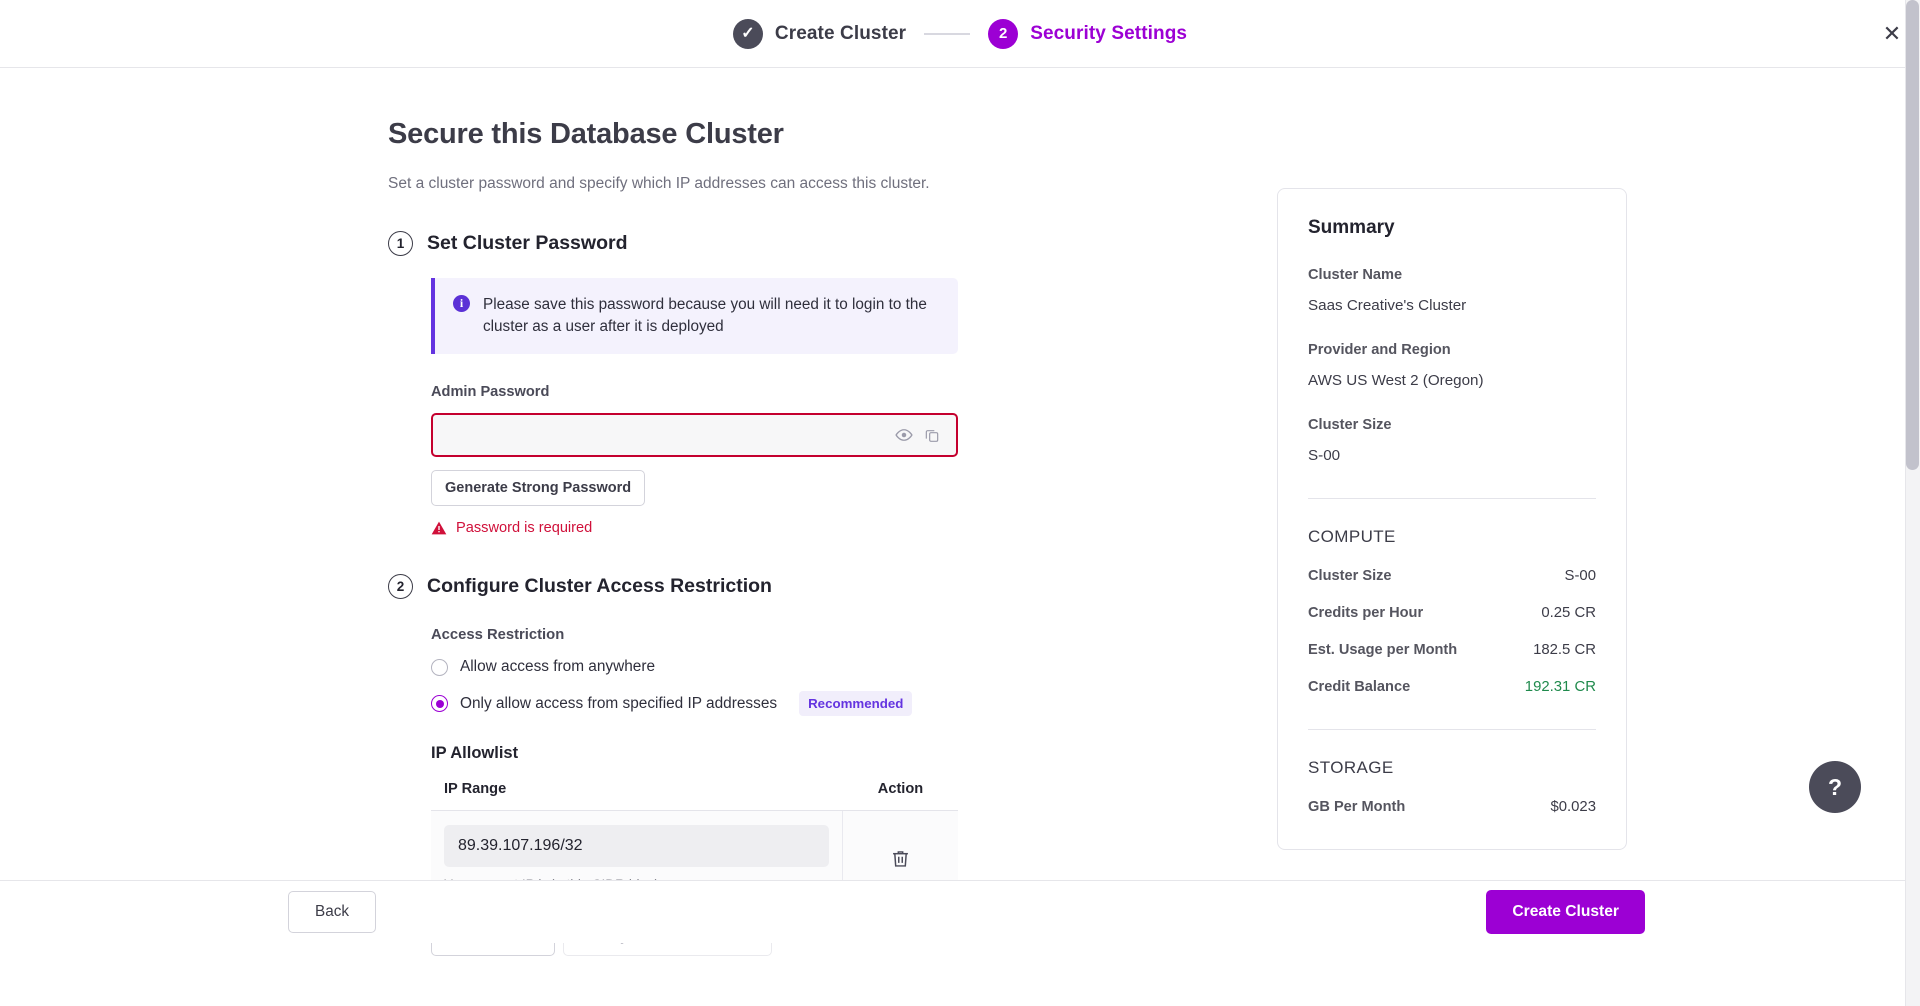 This screenshot has height=1006, width=1920. I want to click on ip-range-input, so click(636, 846).